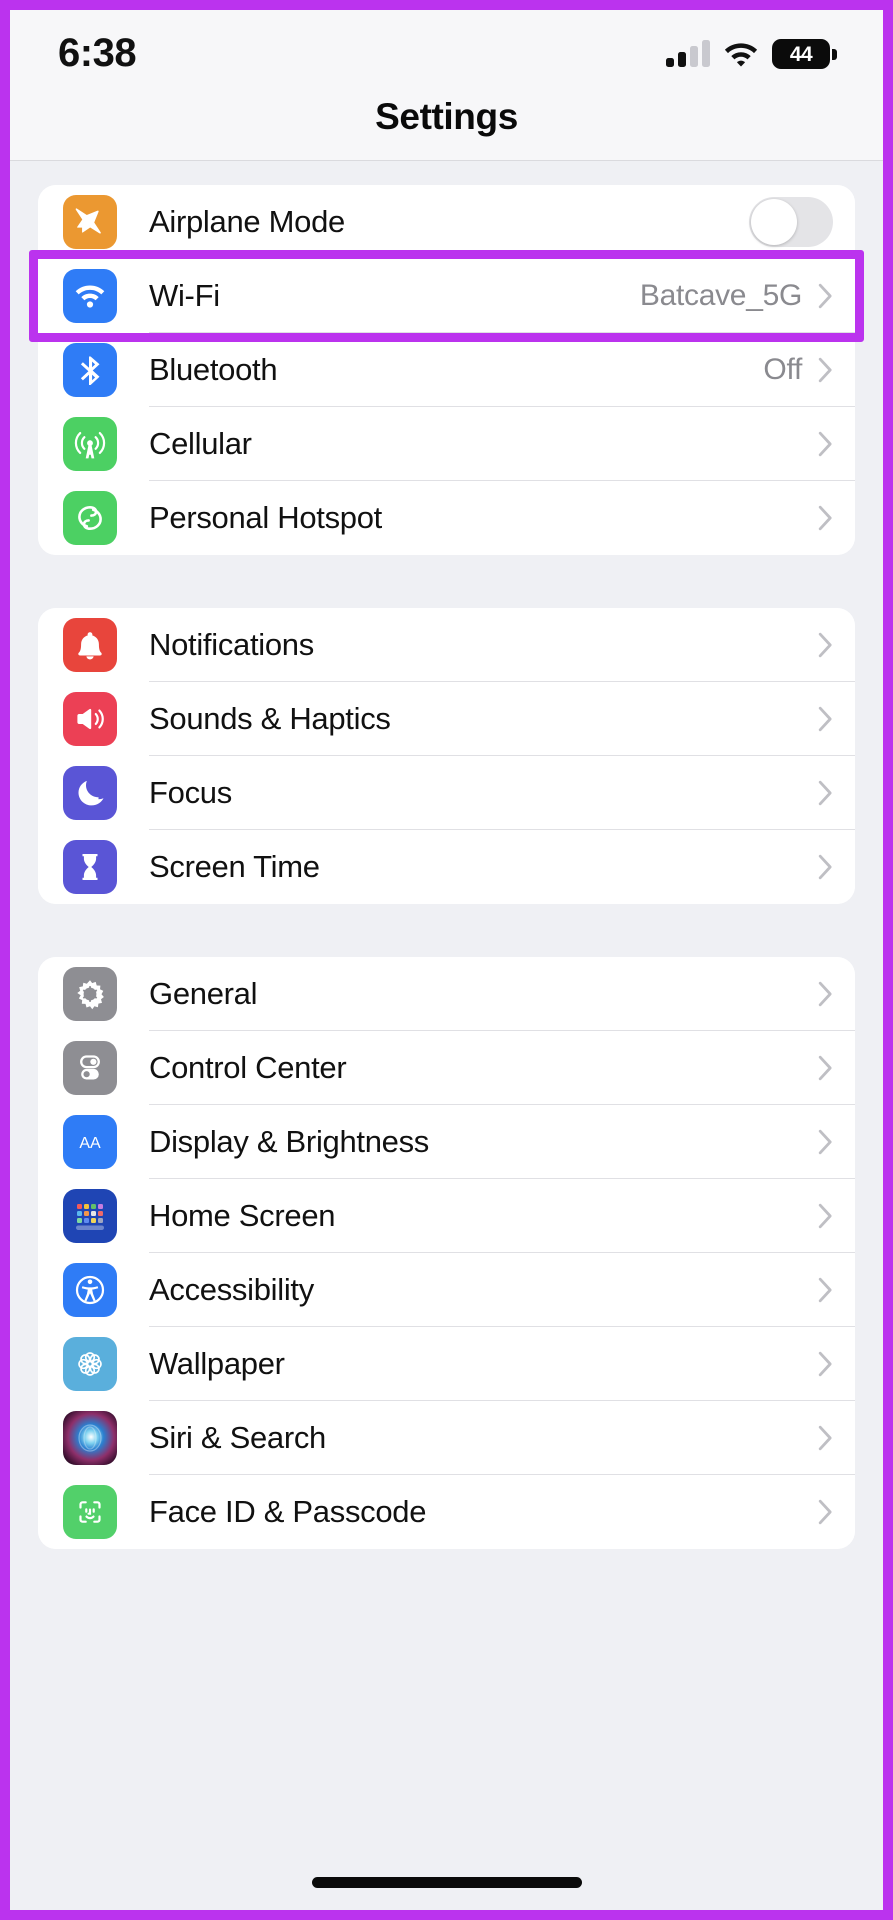  Describe the element at coordinates (90, 867) in the screenshot. I see `hourglass-icon` at that location.